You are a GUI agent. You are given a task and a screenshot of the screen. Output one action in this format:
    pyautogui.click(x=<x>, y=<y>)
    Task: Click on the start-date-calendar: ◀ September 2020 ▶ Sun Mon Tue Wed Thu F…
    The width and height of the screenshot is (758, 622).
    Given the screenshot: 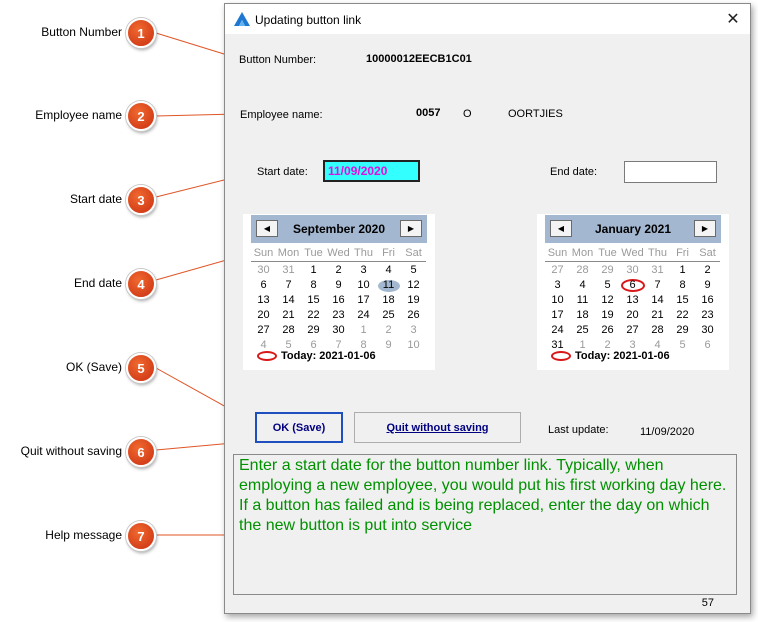 What is the action you would take?
    pyautogui.click(x=339, y=292)
    